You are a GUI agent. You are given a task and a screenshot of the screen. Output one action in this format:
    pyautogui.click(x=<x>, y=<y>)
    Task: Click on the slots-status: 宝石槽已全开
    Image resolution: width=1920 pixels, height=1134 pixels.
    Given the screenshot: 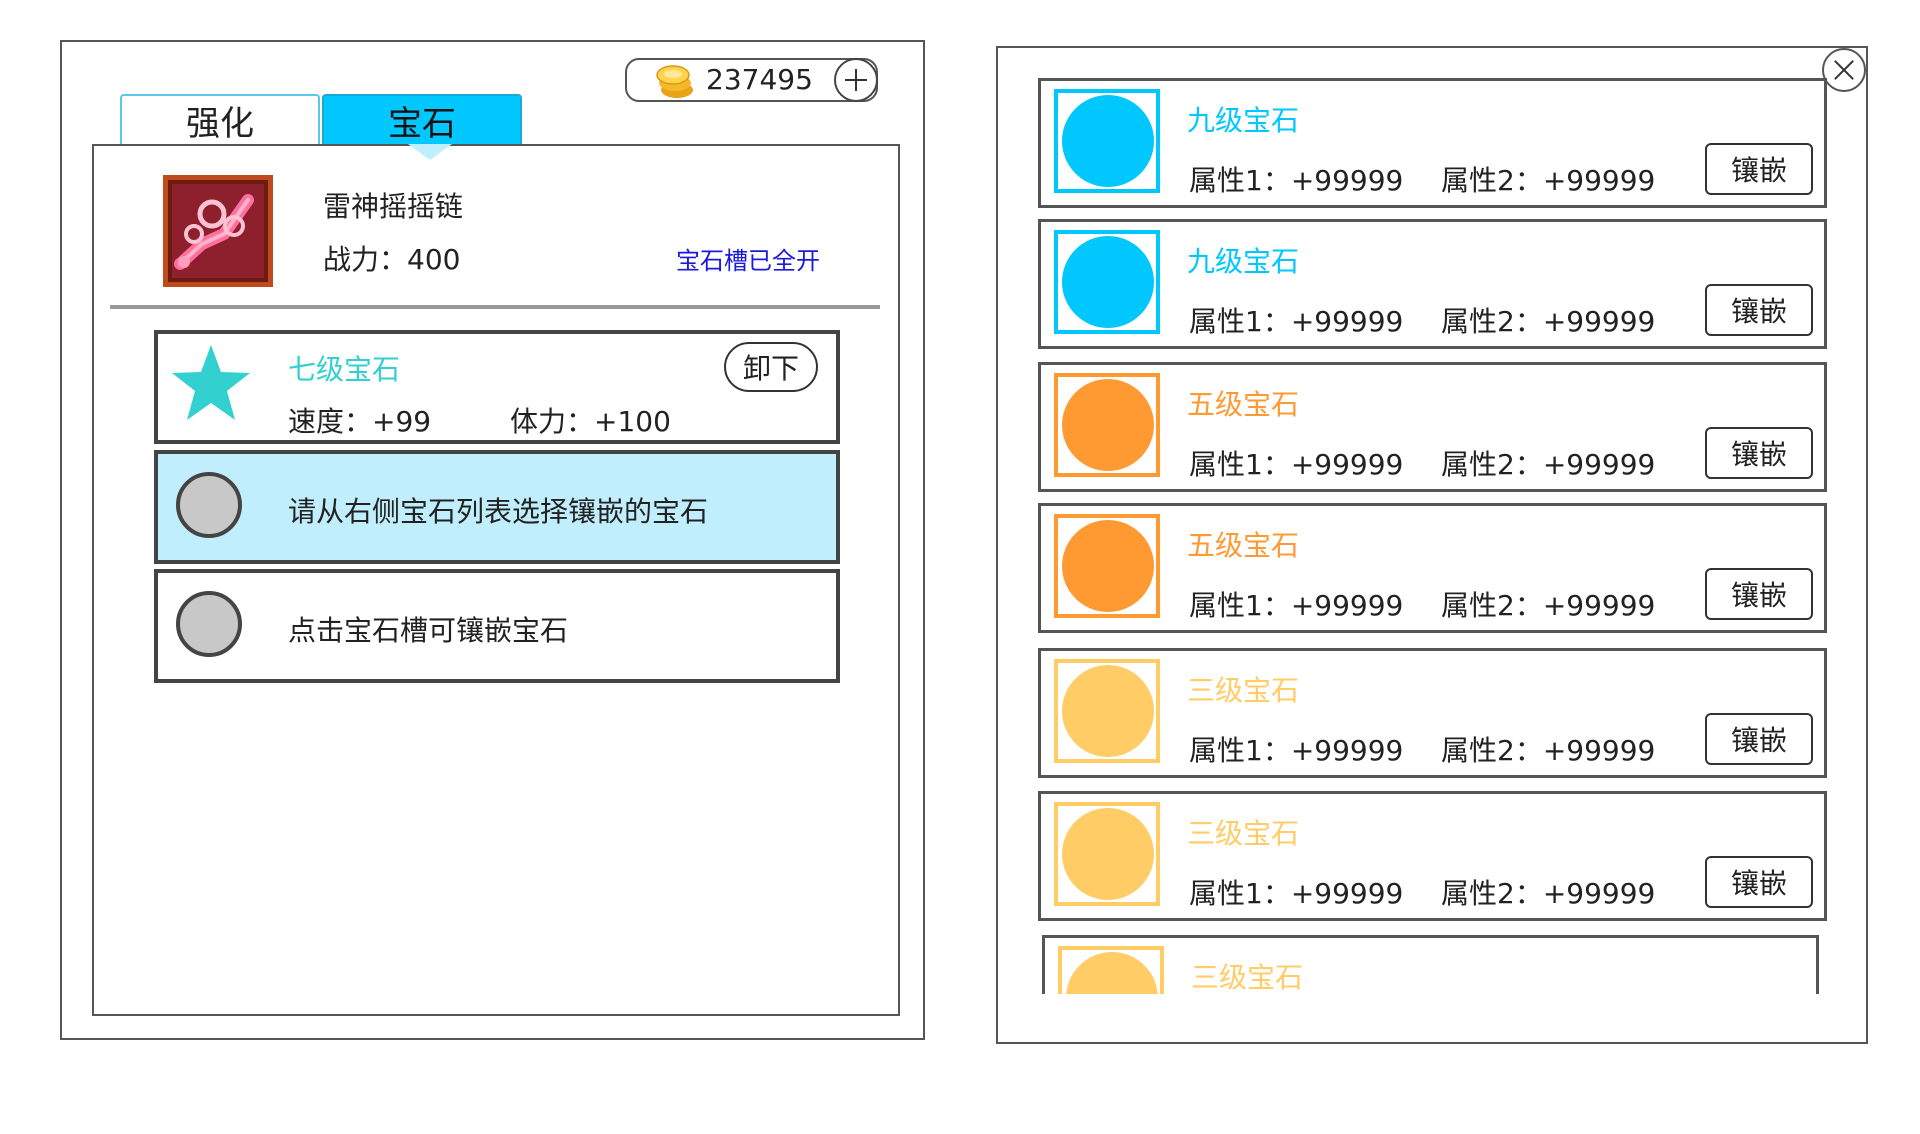 What is the action you would take?
    pyautogui.click(x=748, y=261)
    